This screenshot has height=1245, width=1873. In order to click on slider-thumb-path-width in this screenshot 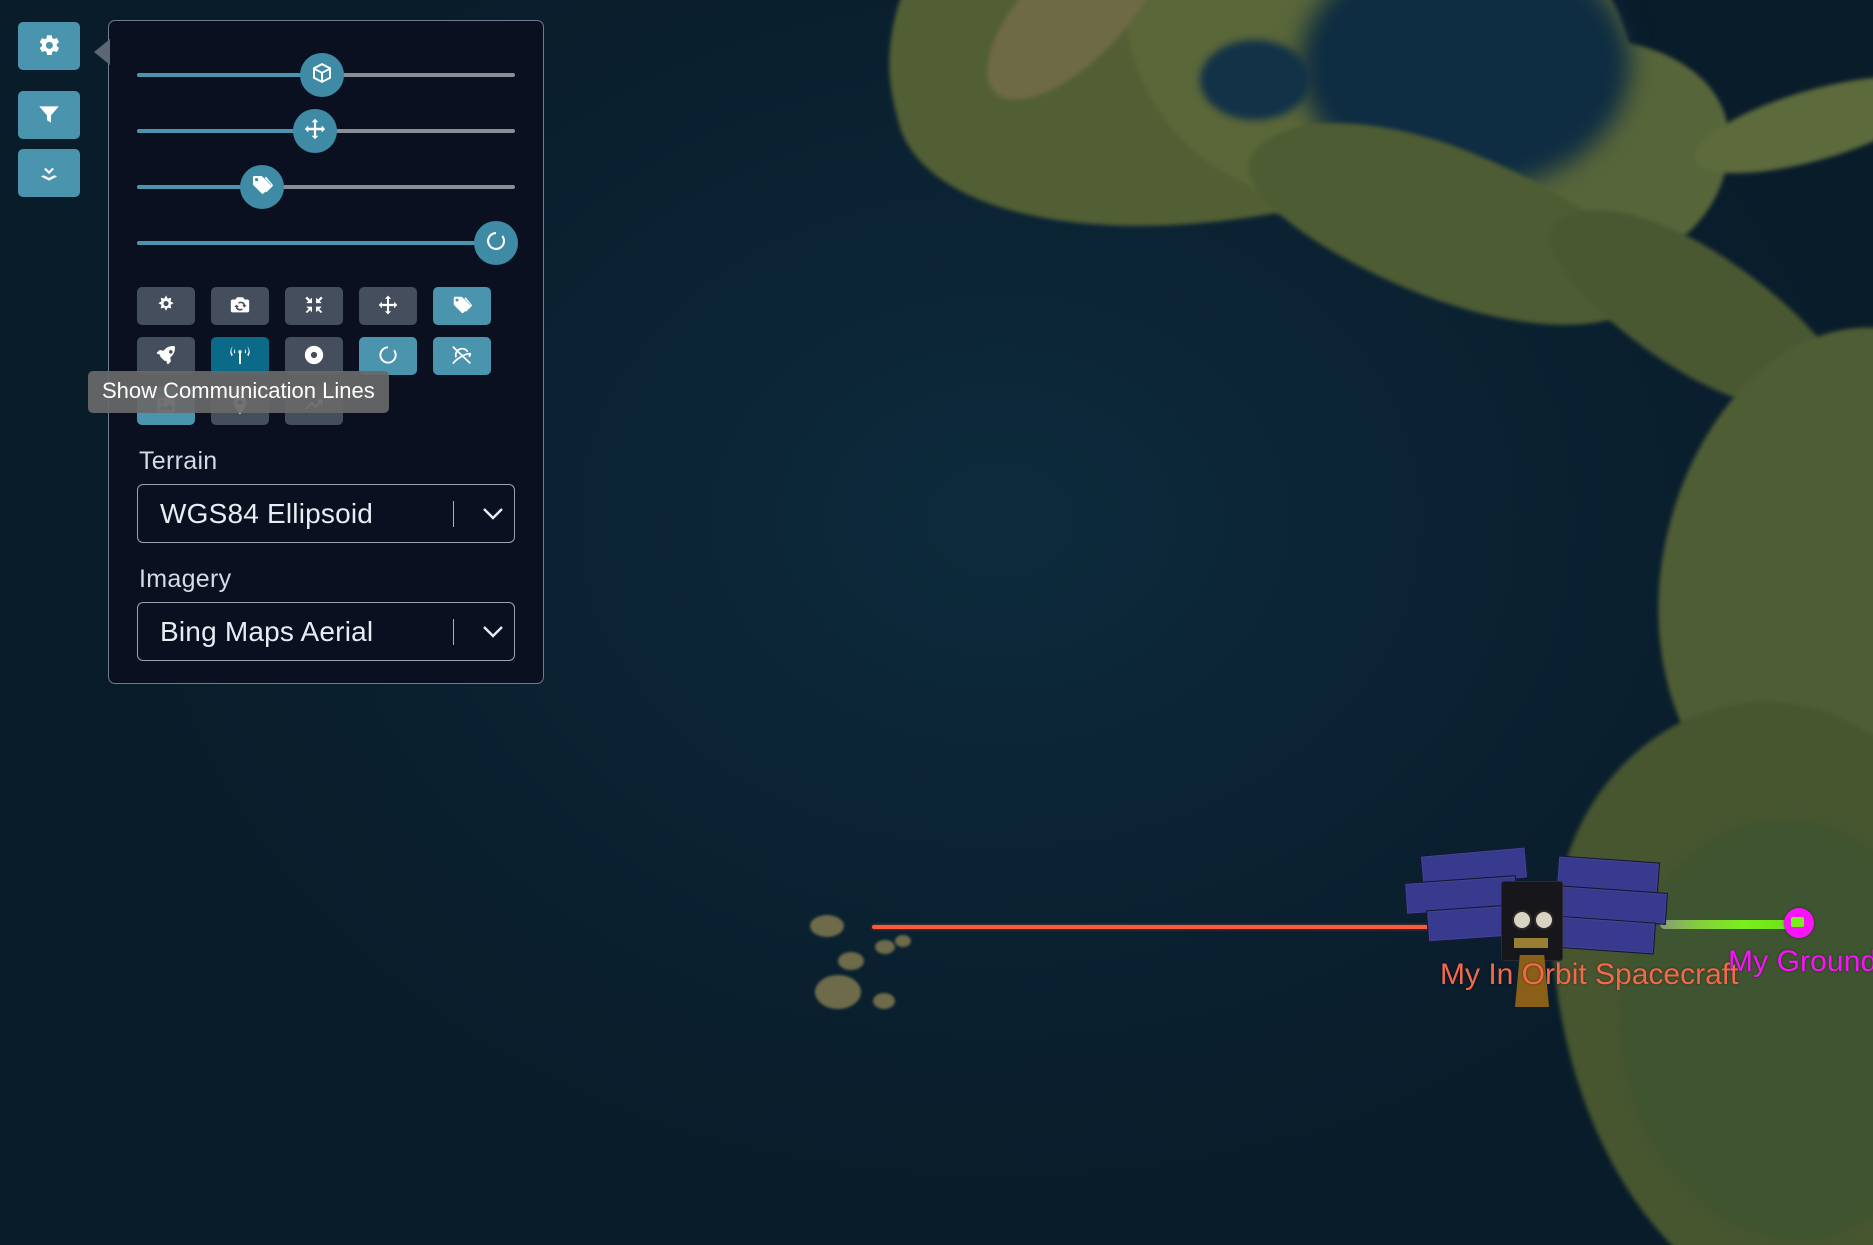, I will do `click(314, 131)`.